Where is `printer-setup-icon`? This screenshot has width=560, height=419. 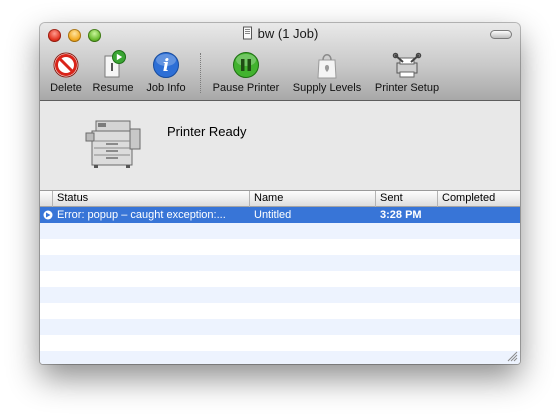 printer-setup-icon is located at coordinates (407, 65).